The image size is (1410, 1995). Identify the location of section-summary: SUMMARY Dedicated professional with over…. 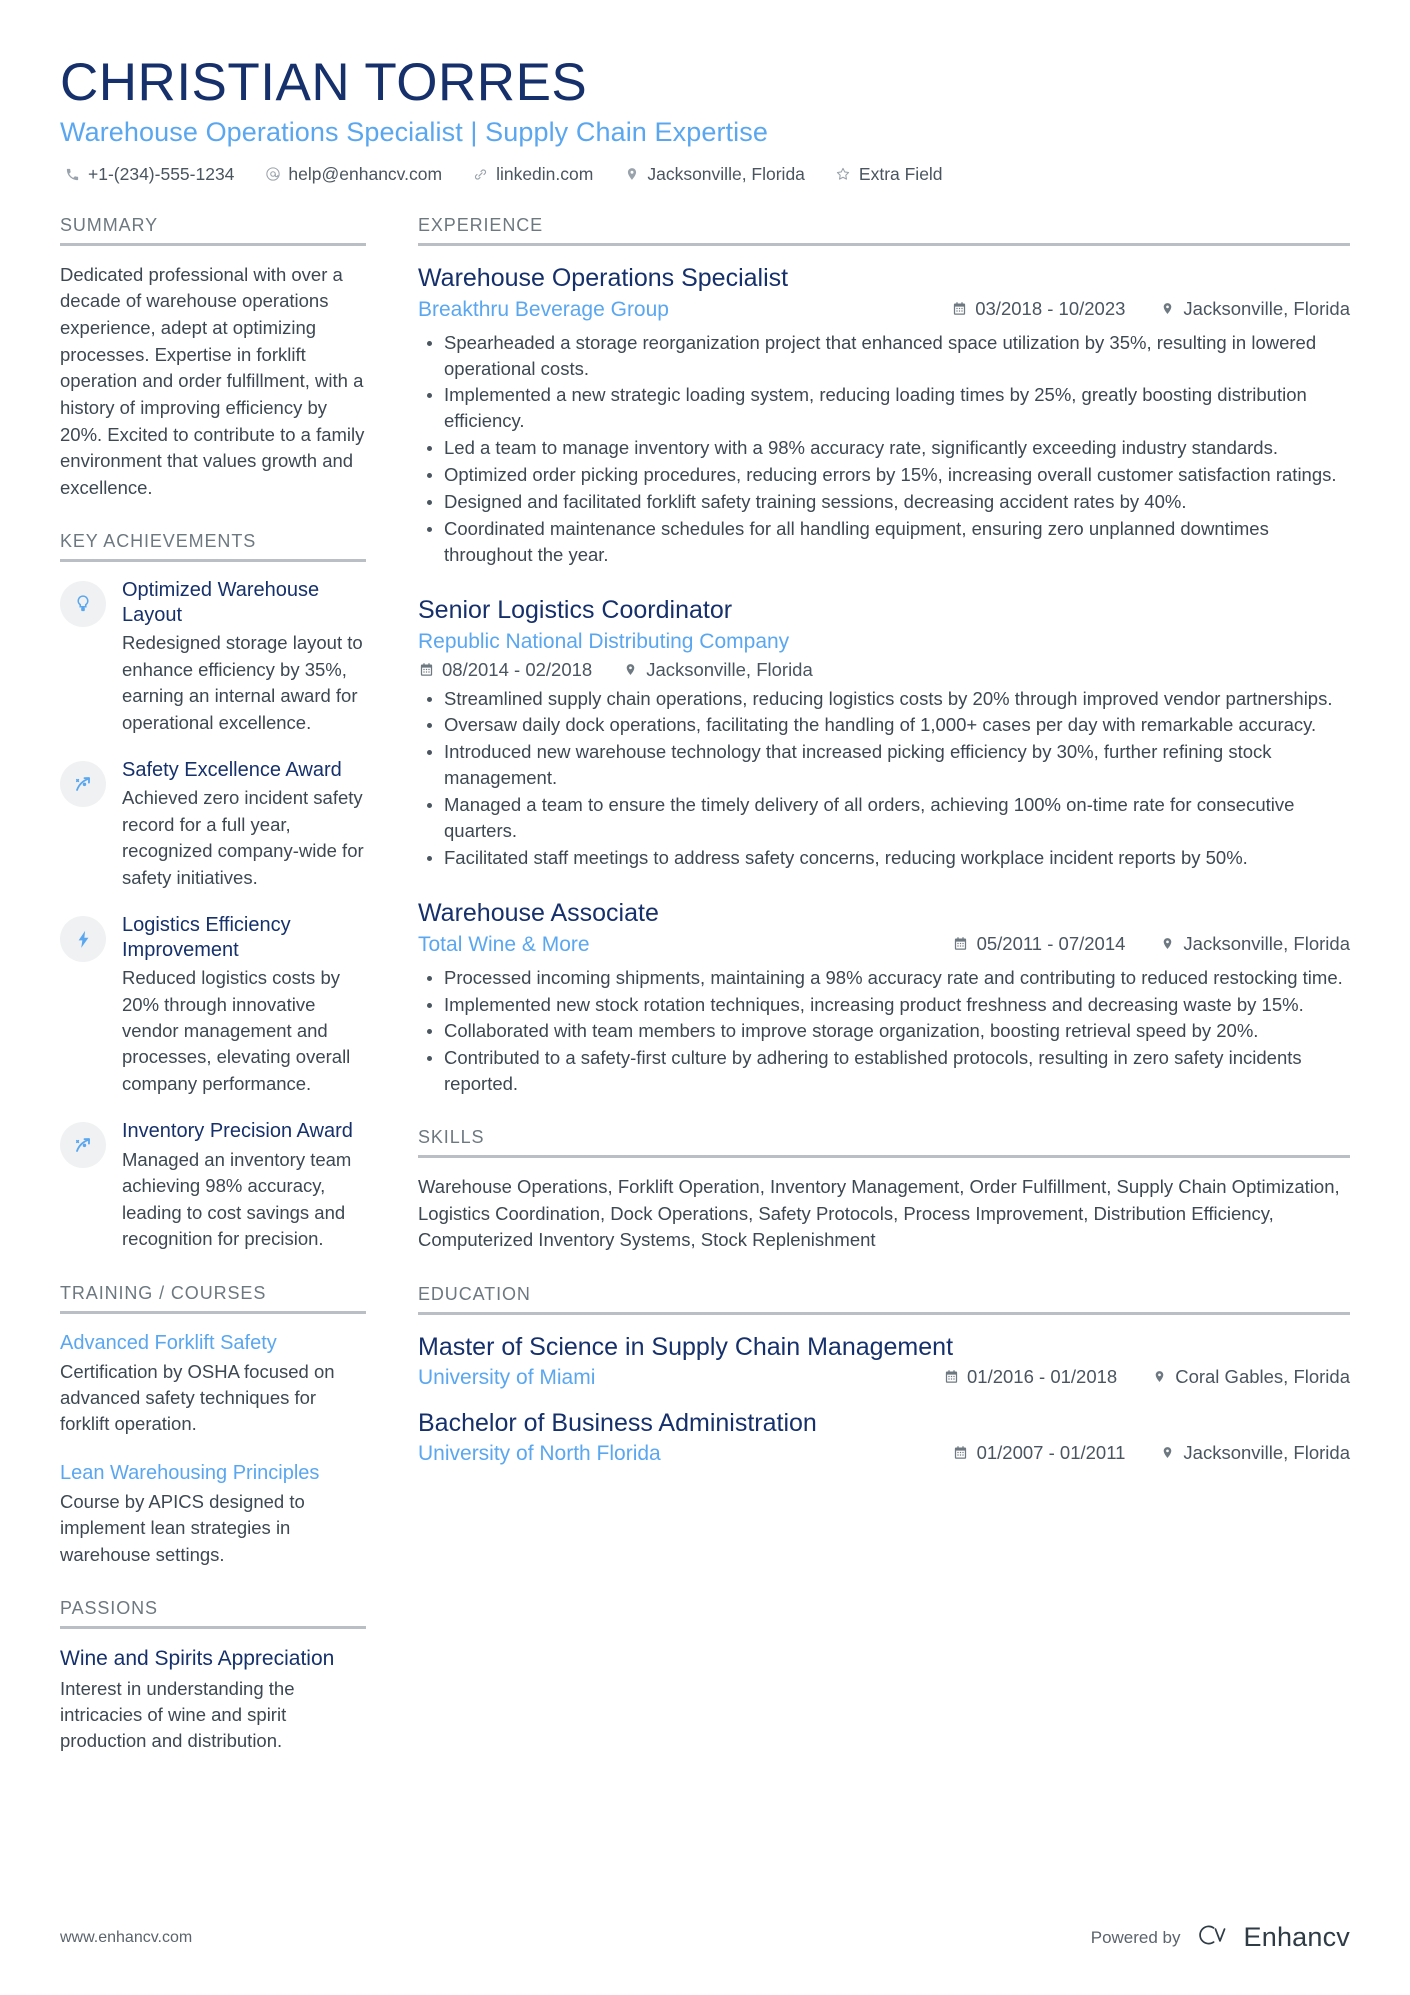
(213, 358).